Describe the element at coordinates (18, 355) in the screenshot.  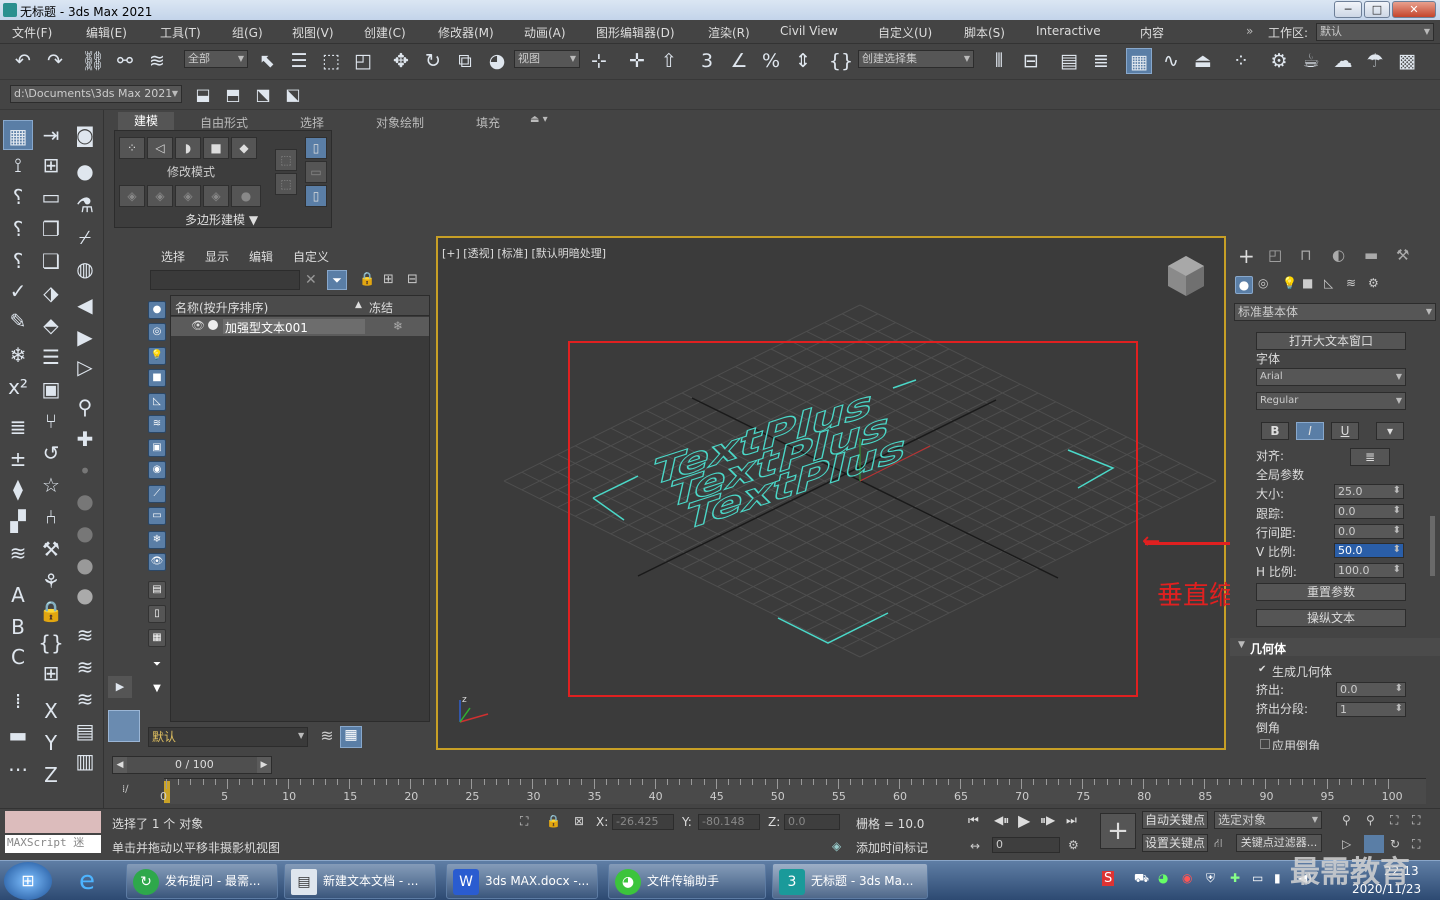
I see `snowflake-icon: ❄` at that location.